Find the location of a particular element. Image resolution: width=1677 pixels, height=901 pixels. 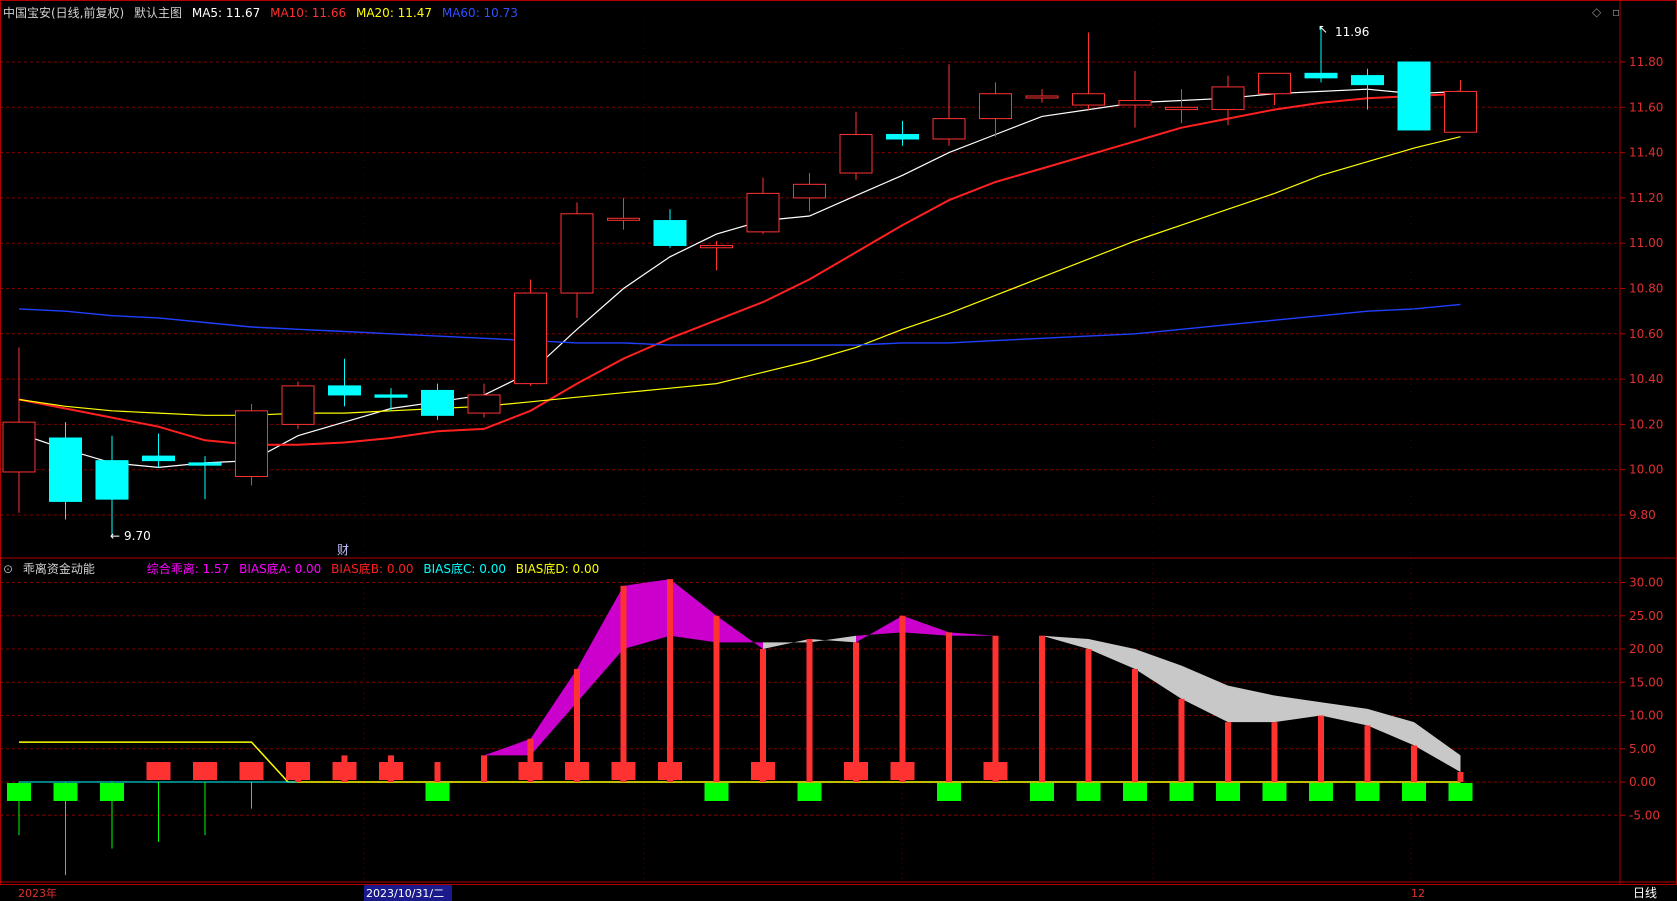

main-ytick-label: 11.60 is located at coordinates (1646, 107).